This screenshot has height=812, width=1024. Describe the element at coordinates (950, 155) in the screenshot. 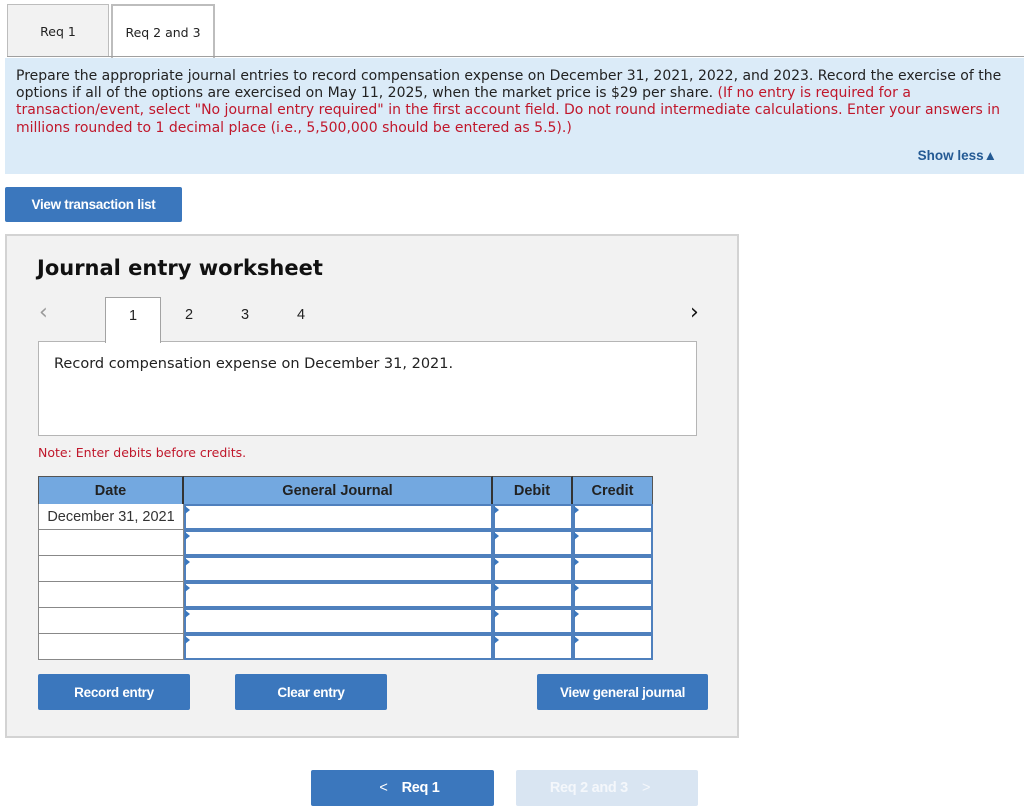

I see `show-less-label: Show less` at that location.